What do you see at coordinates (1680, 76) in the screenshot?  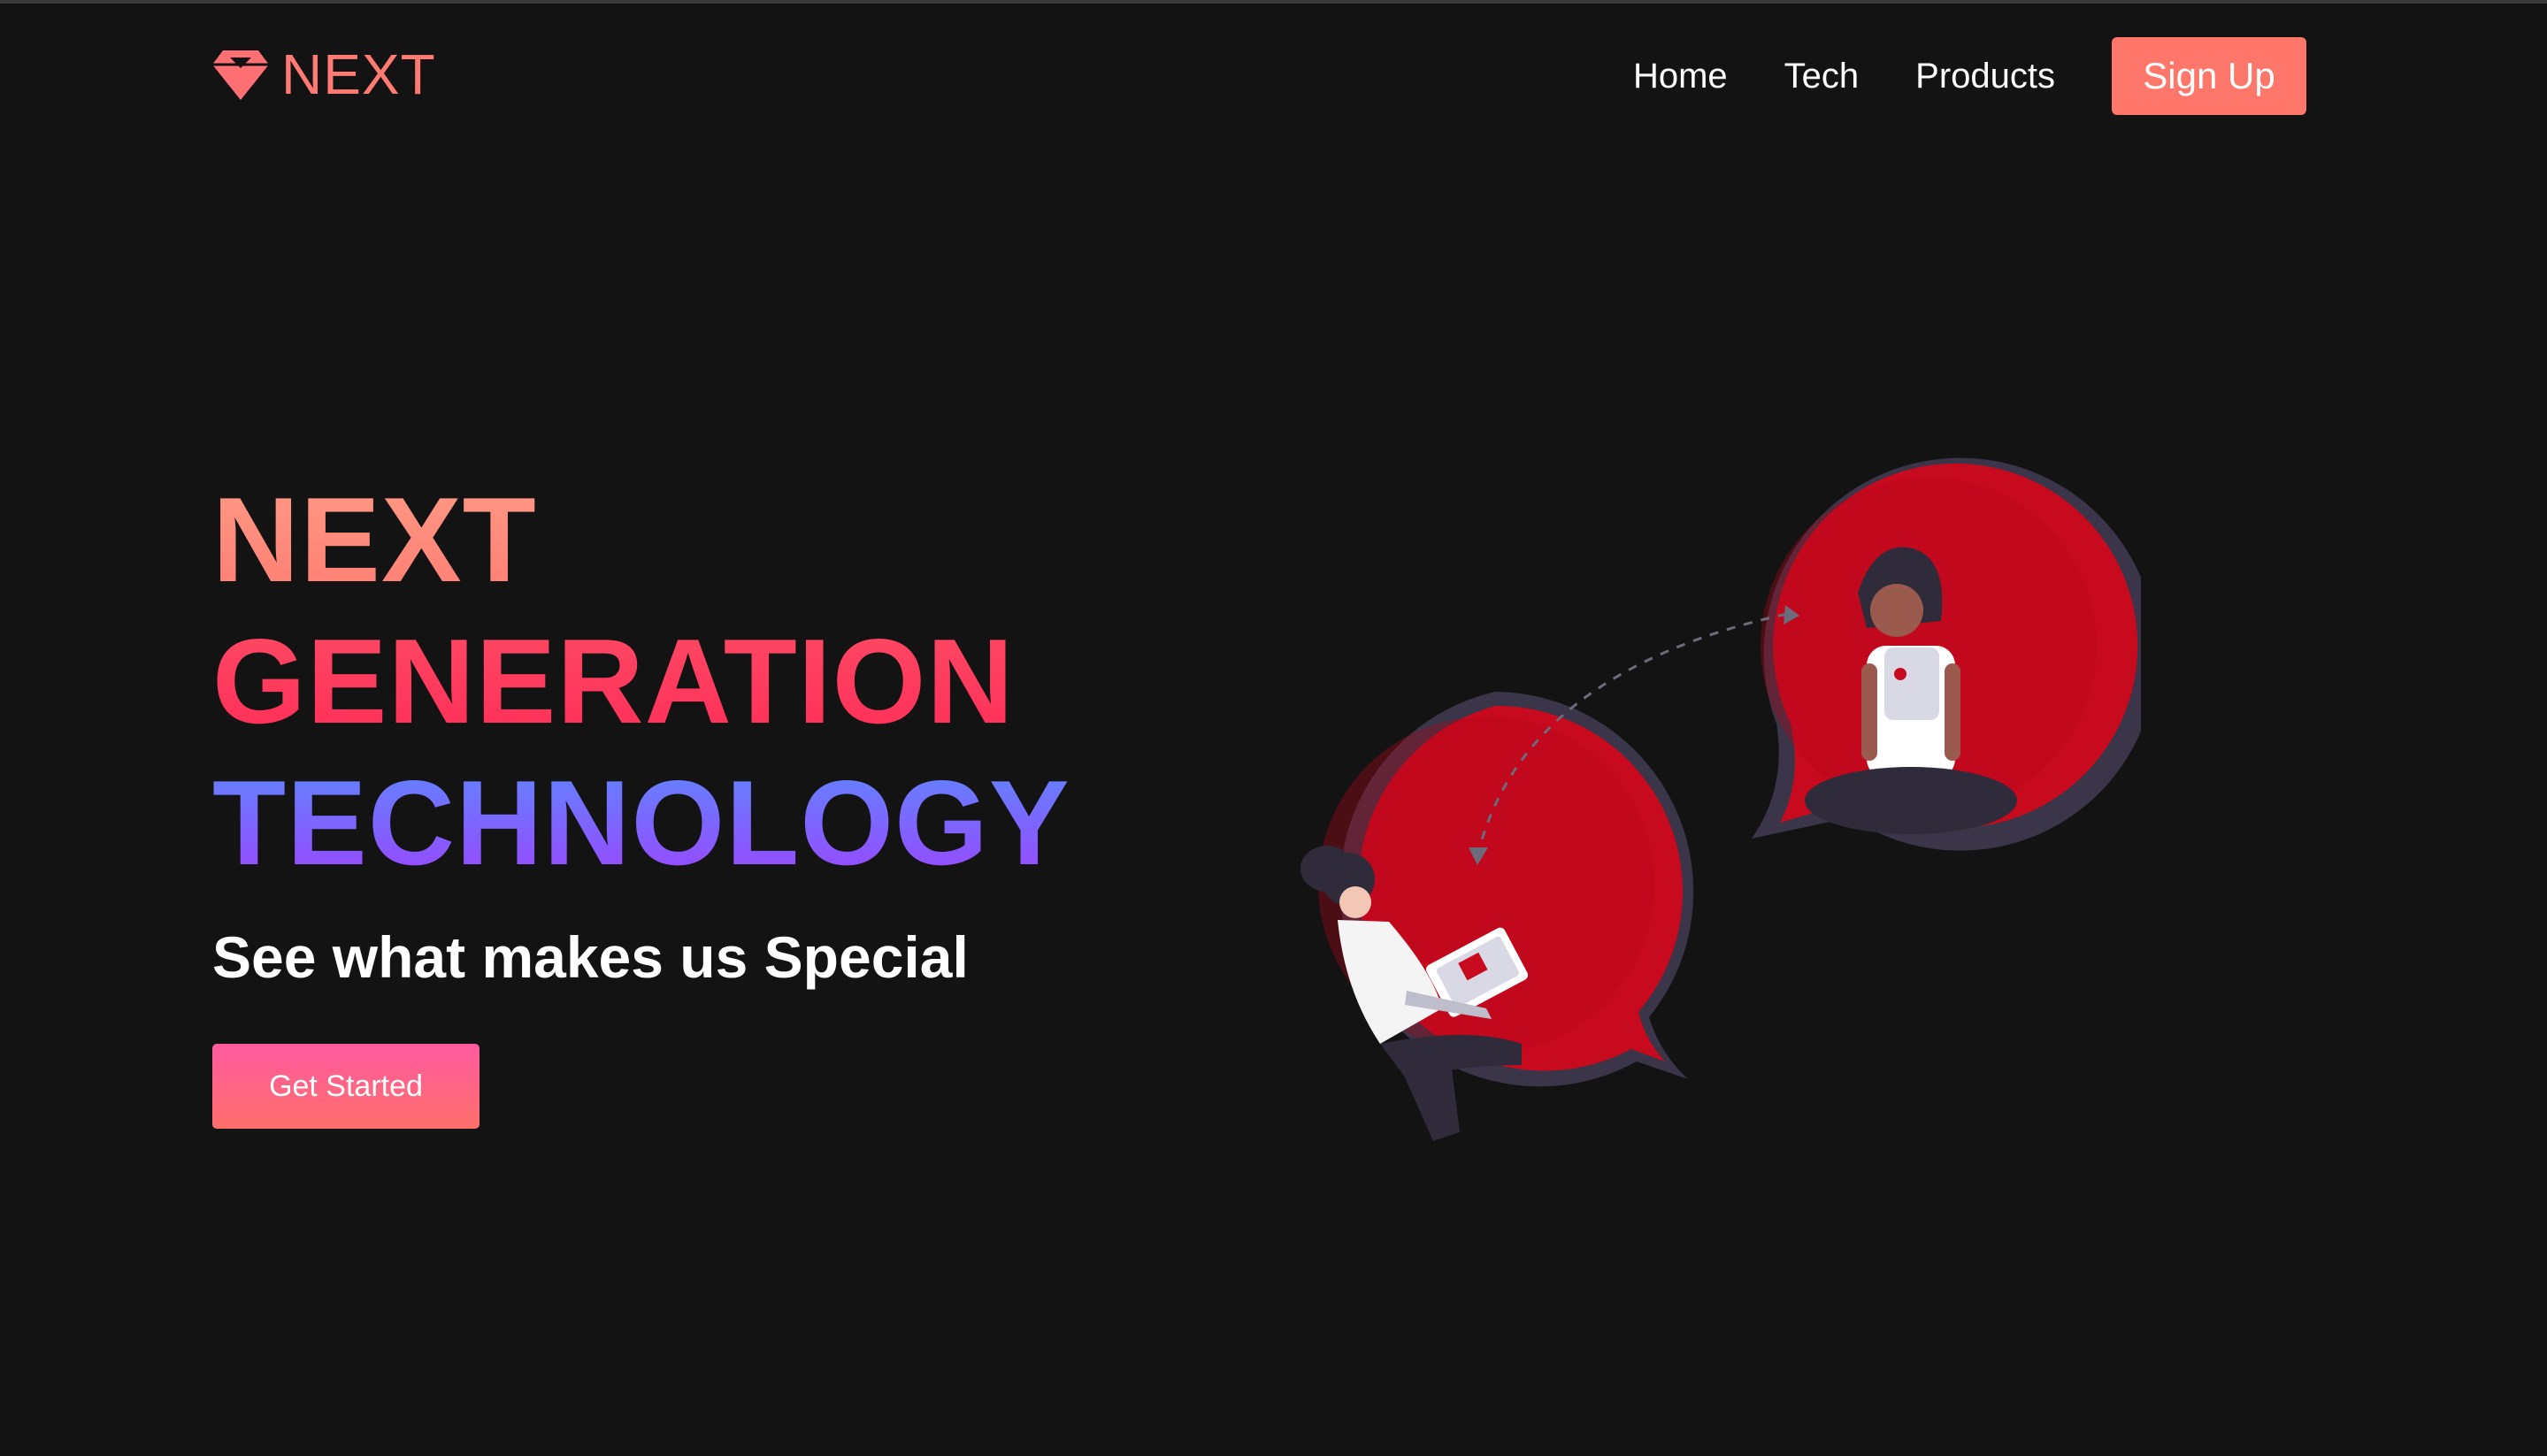 I see `nav-link-home: Home` at bounding box center [1680, 76].